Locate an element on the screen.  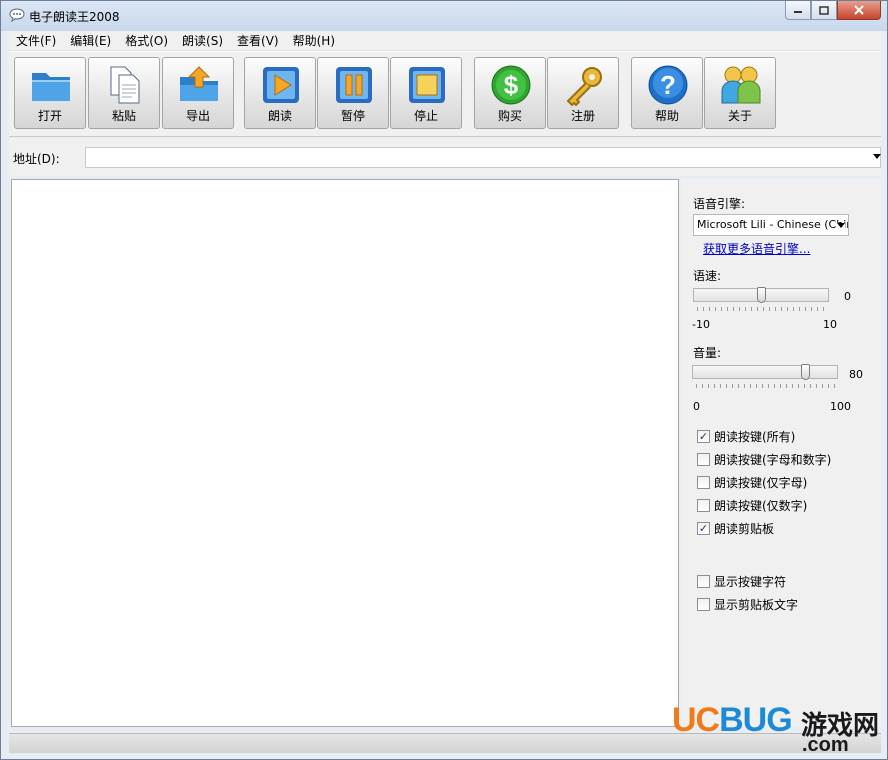
chevron-down-icon is located at coordinates (841, 225).